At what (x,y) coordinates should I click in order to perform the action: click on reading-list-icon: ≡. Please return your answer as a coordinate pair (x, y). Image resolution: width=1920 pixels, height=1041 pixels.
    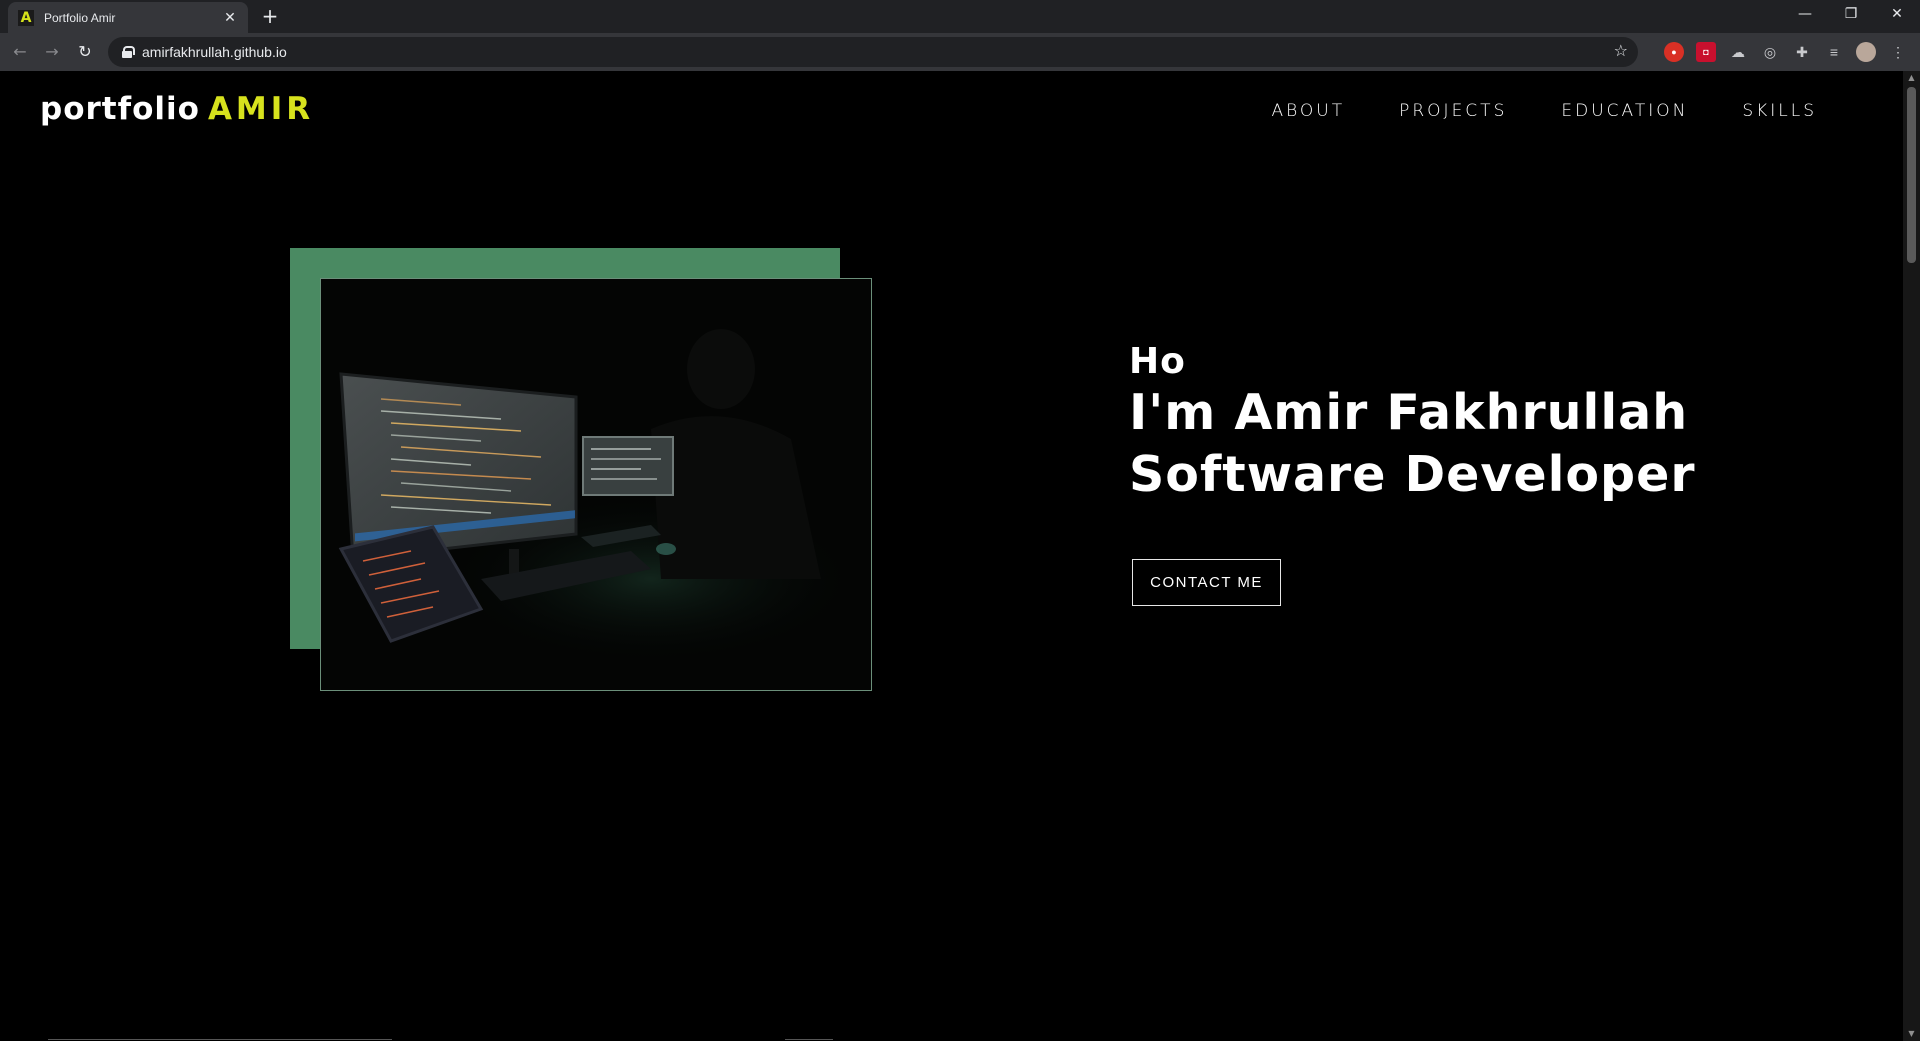
    Looking at the image, I should click on (1834, 52).